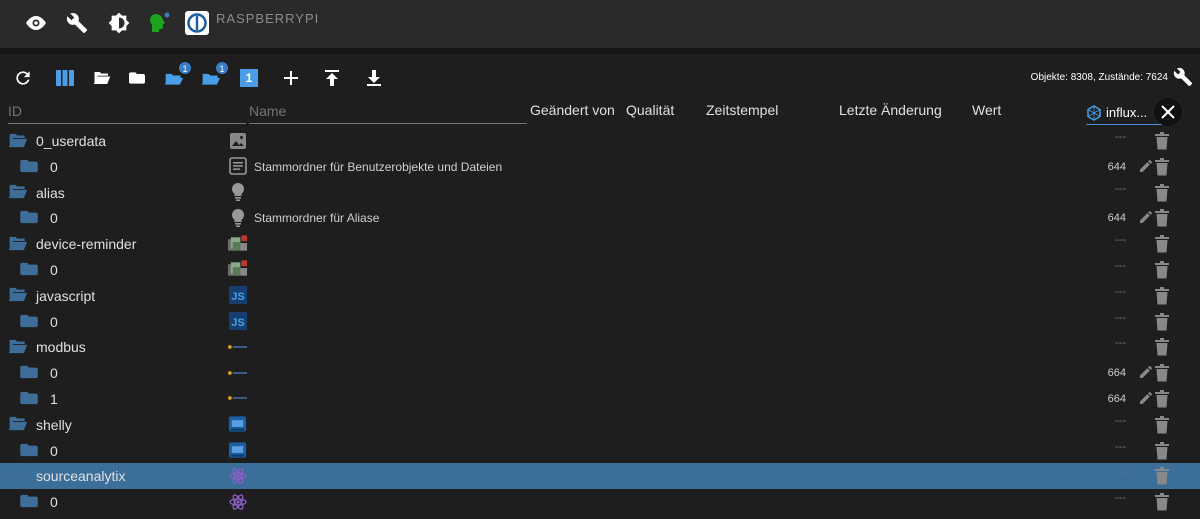  Describe the element at coordinates (374, 78) in the screenshot. I see `download-icon` at that location.